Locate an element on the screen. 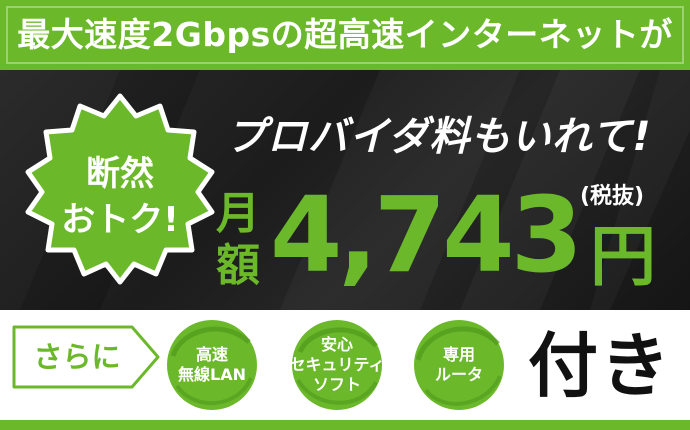 Image resolution: width=690 pixels, height=430 pixels. feature-text: 専用 ルータ is located at coordinates (459, 365).